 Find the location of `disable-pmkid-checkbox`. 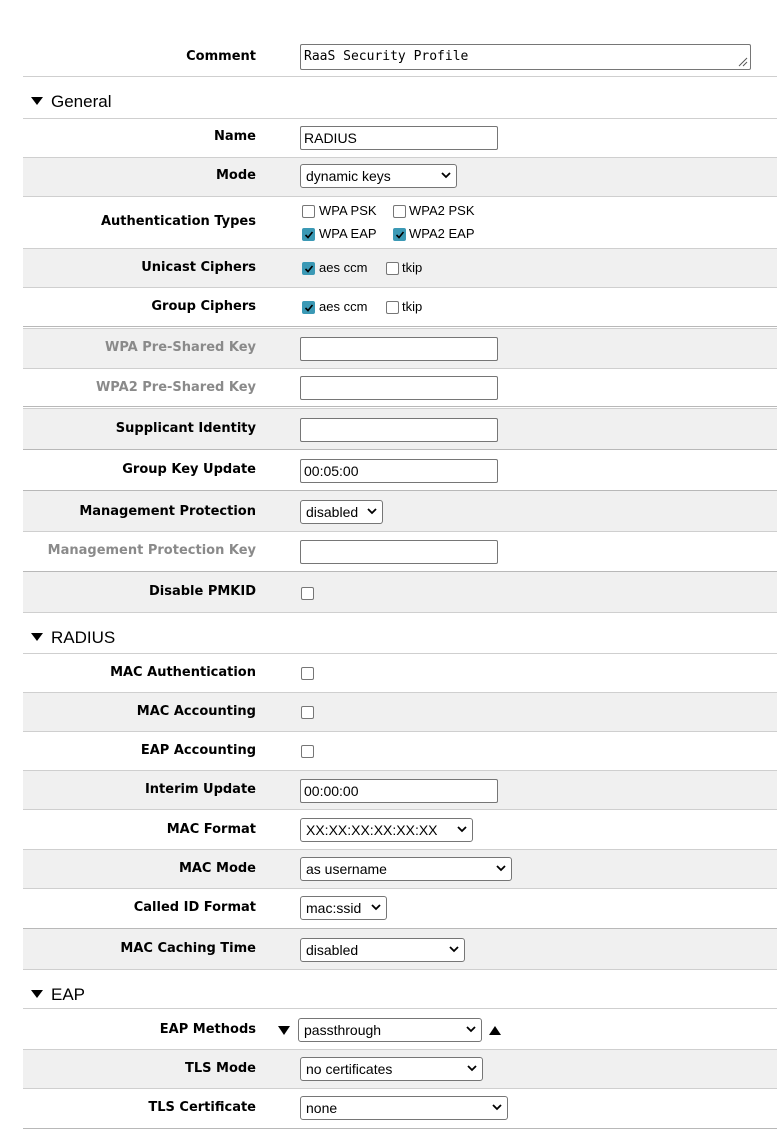

disable-pmkid-checkbox is located at coordinates (307, 593).